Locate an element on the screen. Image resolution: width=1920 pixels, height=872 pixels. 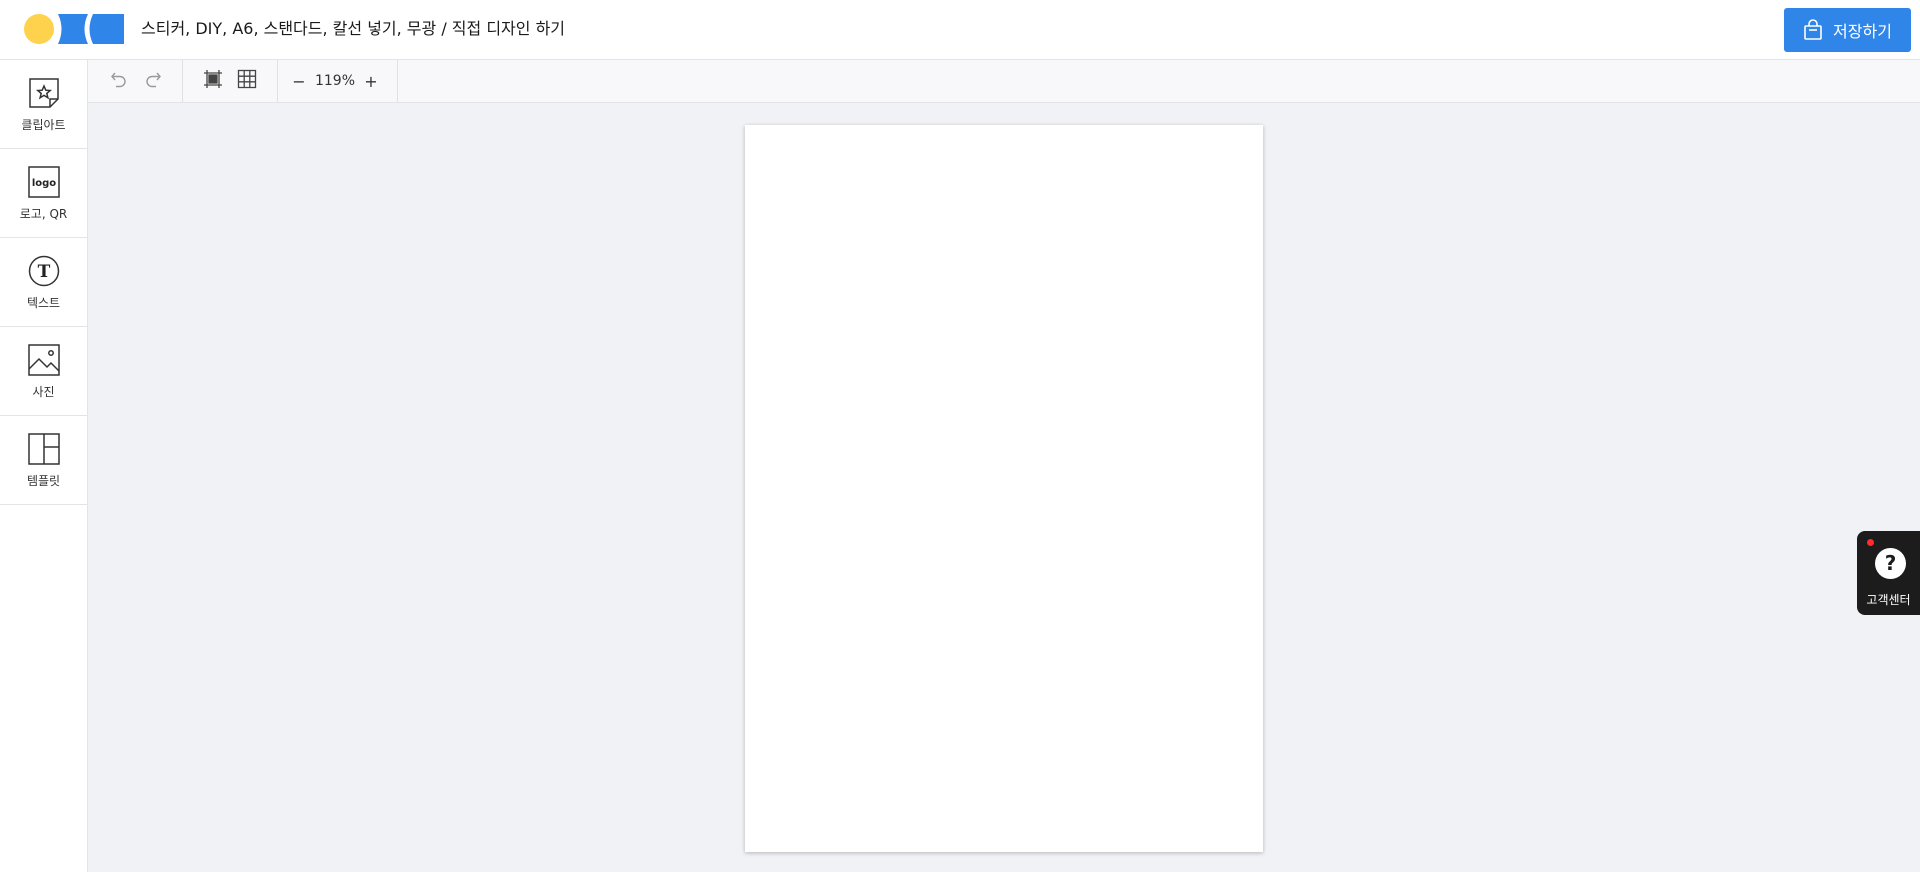
notification-dot is located at coordinates (1870, 542).